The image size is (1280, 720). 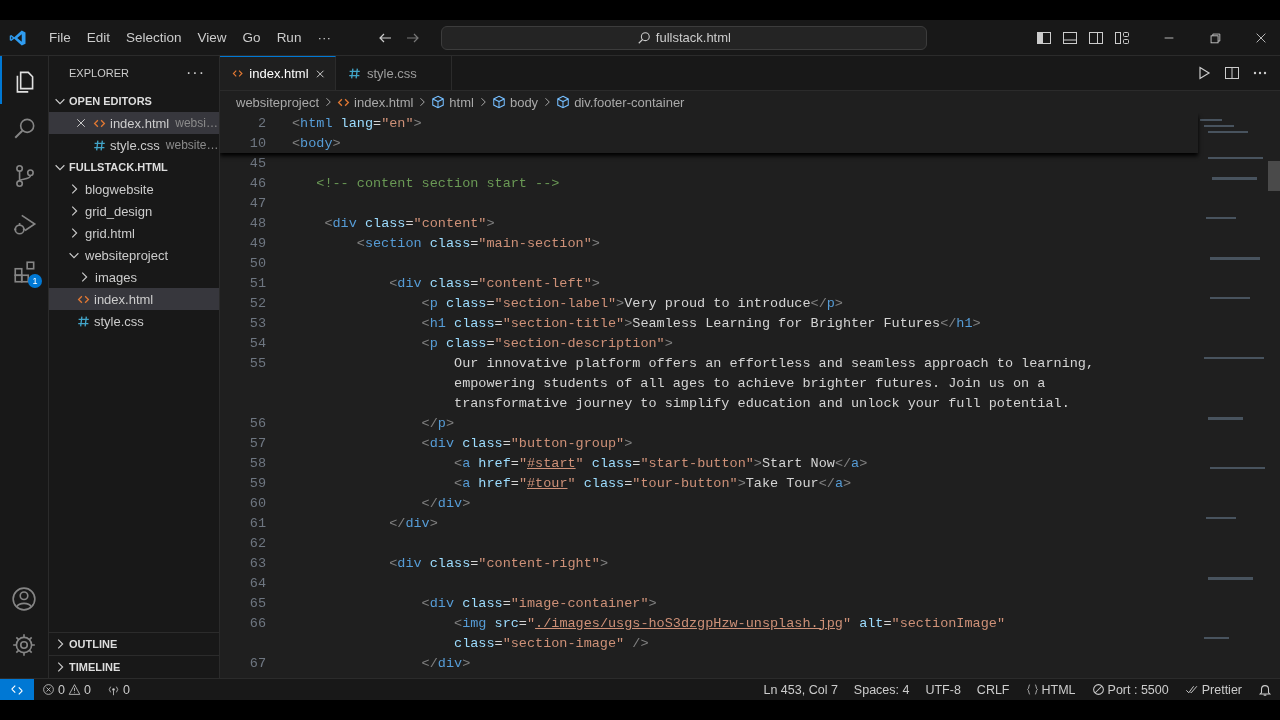 I want to click on activity-button: 1, so click(x=24, y=272).